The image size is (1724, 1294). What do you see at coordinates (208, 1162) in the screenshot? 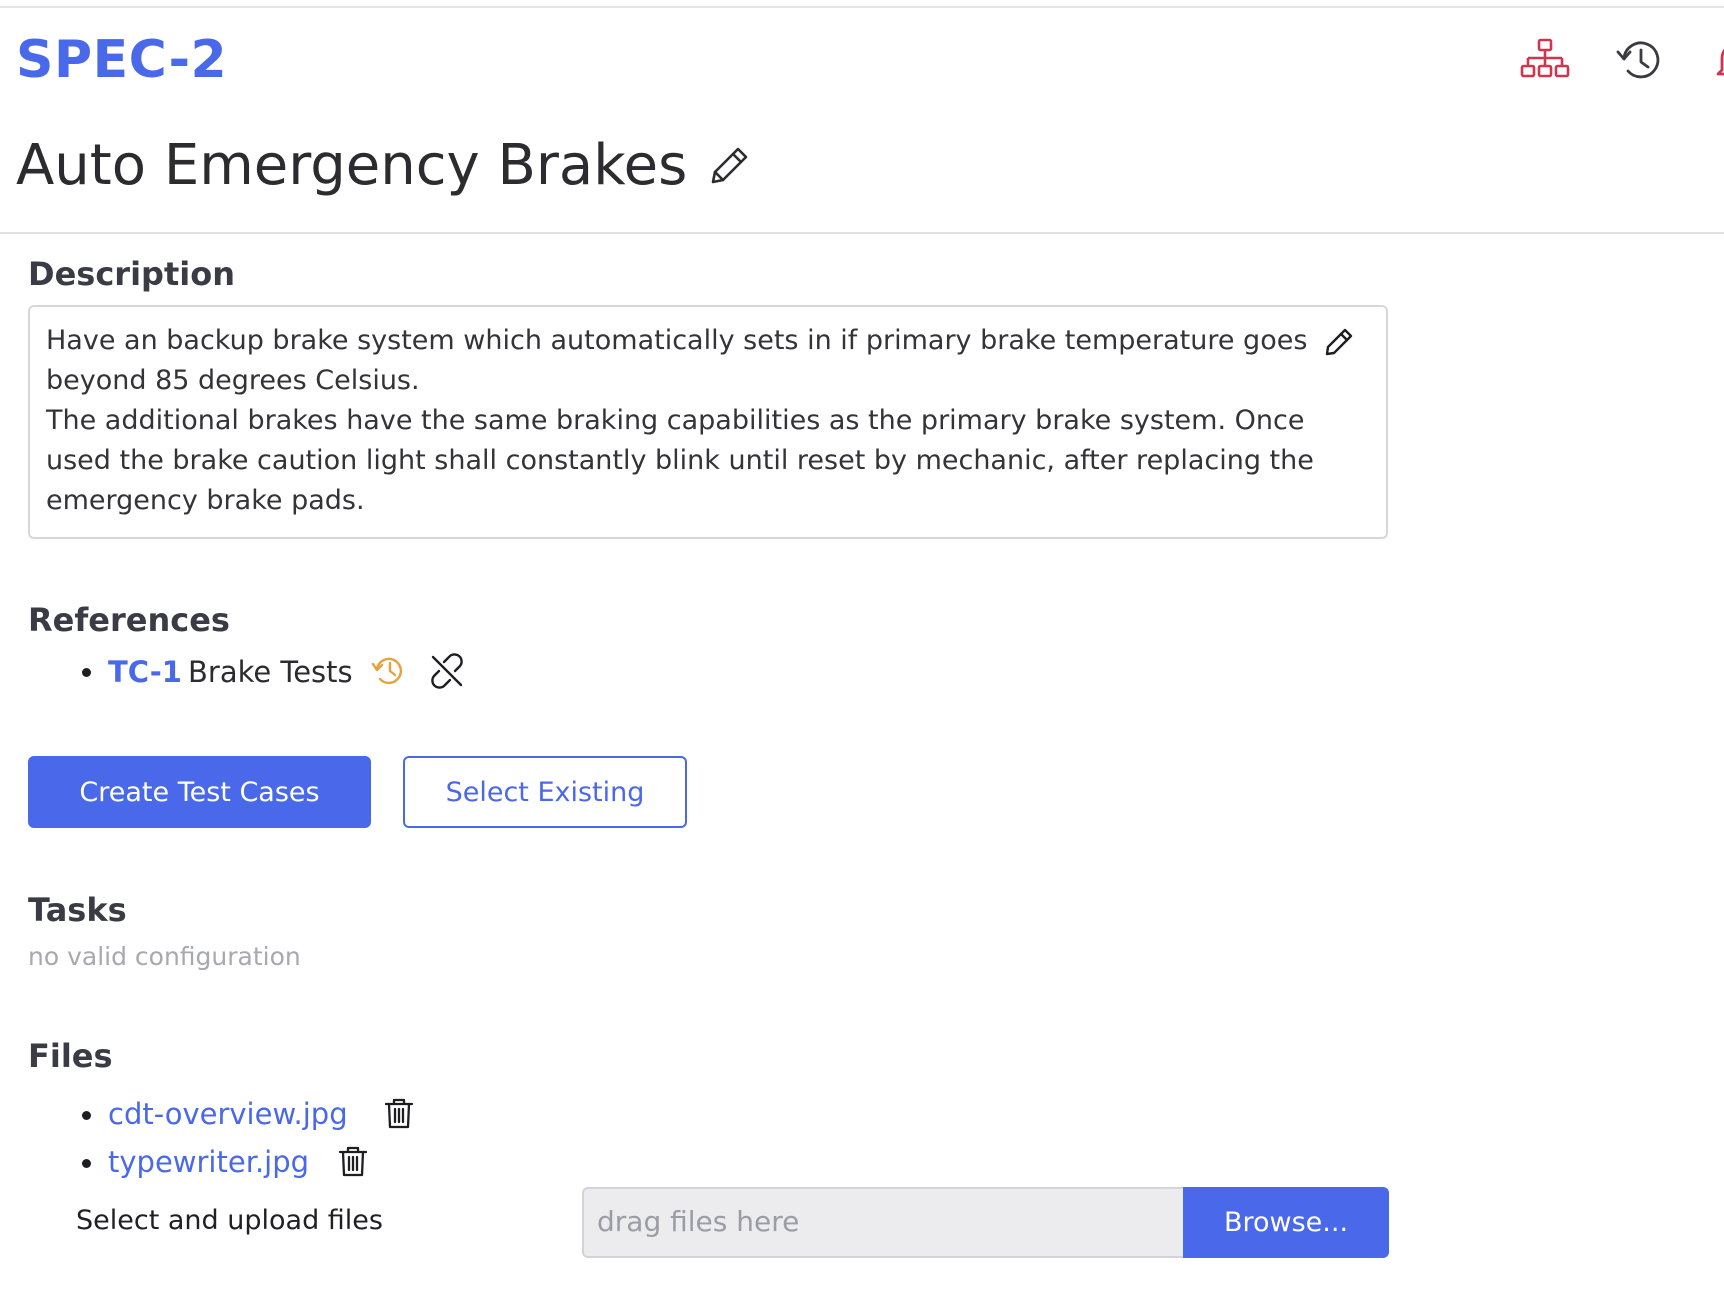
I see `file-link: typewriter.jpg` at bounding box center [208, 1162].